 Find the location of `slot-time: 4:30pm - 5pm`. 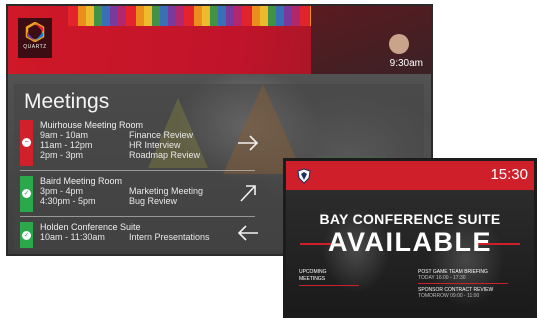

slot-time: 4:30pm - 5pm is located at coordinates (68, 201).